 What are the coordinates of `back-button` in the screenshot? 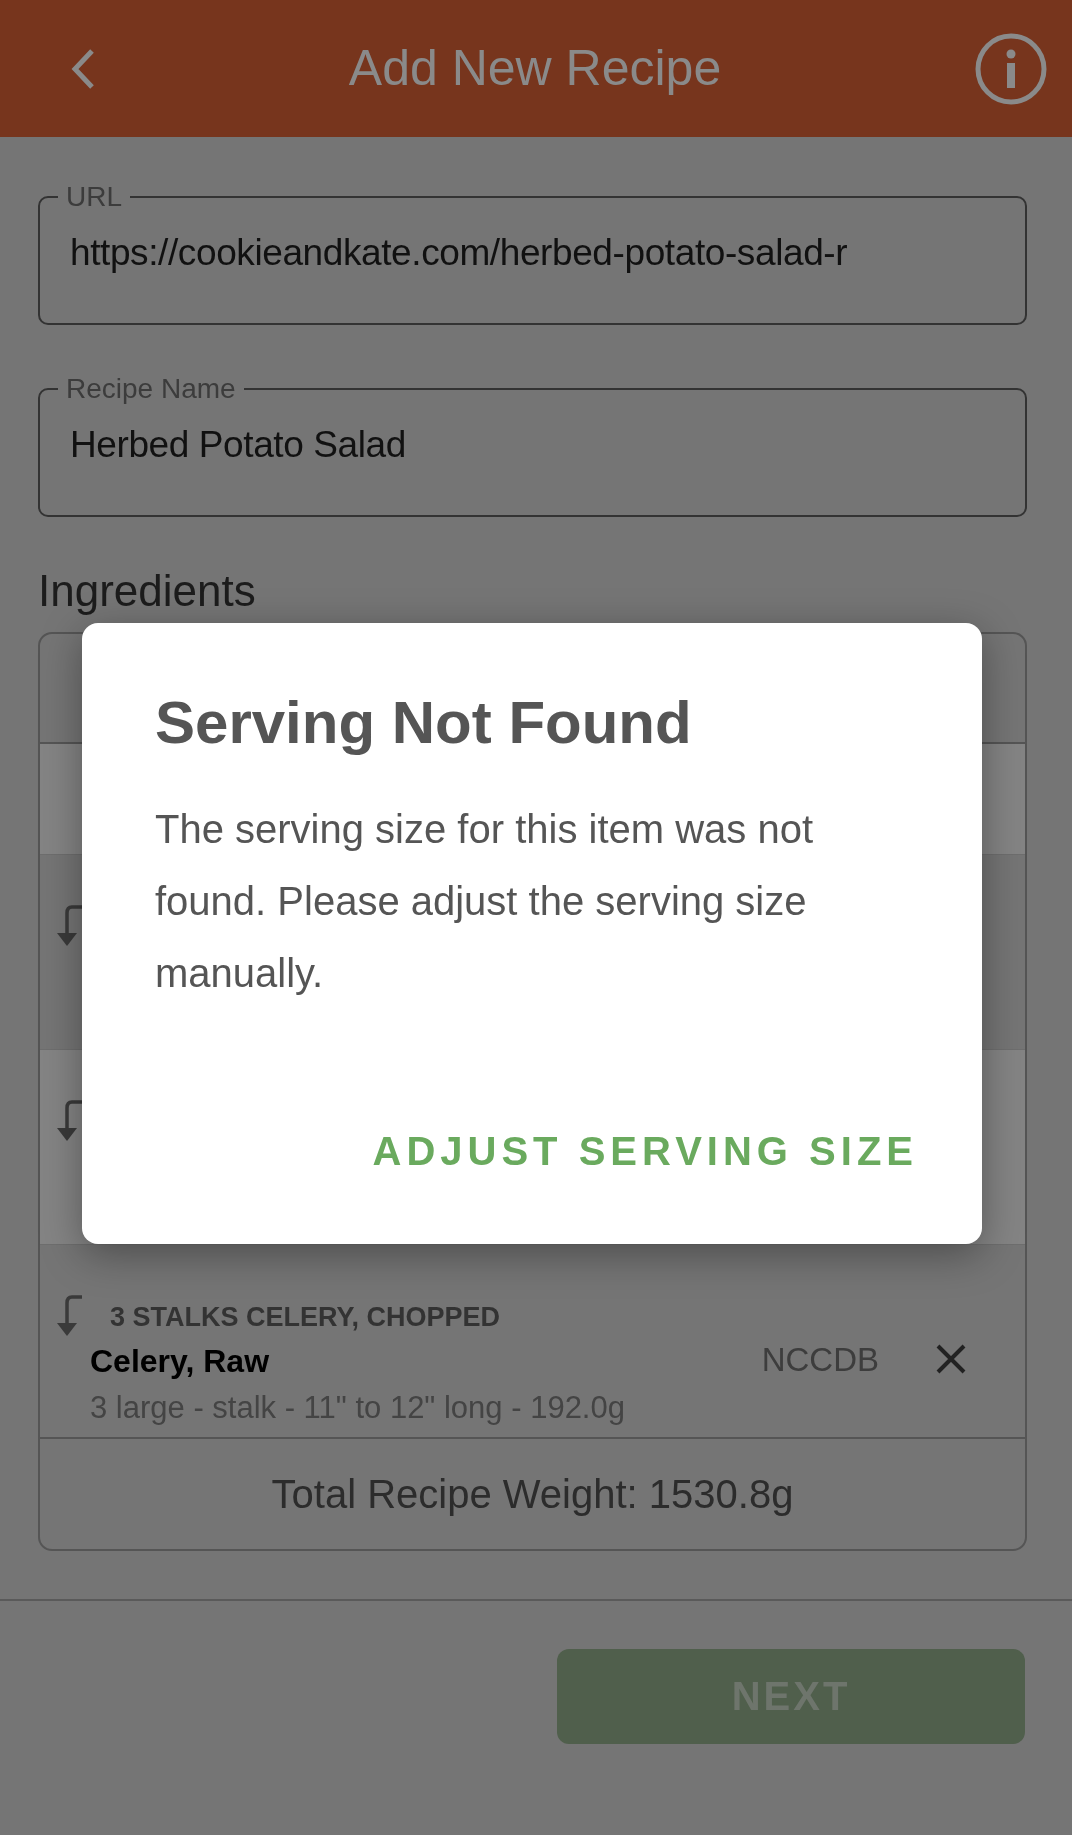 It's located at (83, 68).